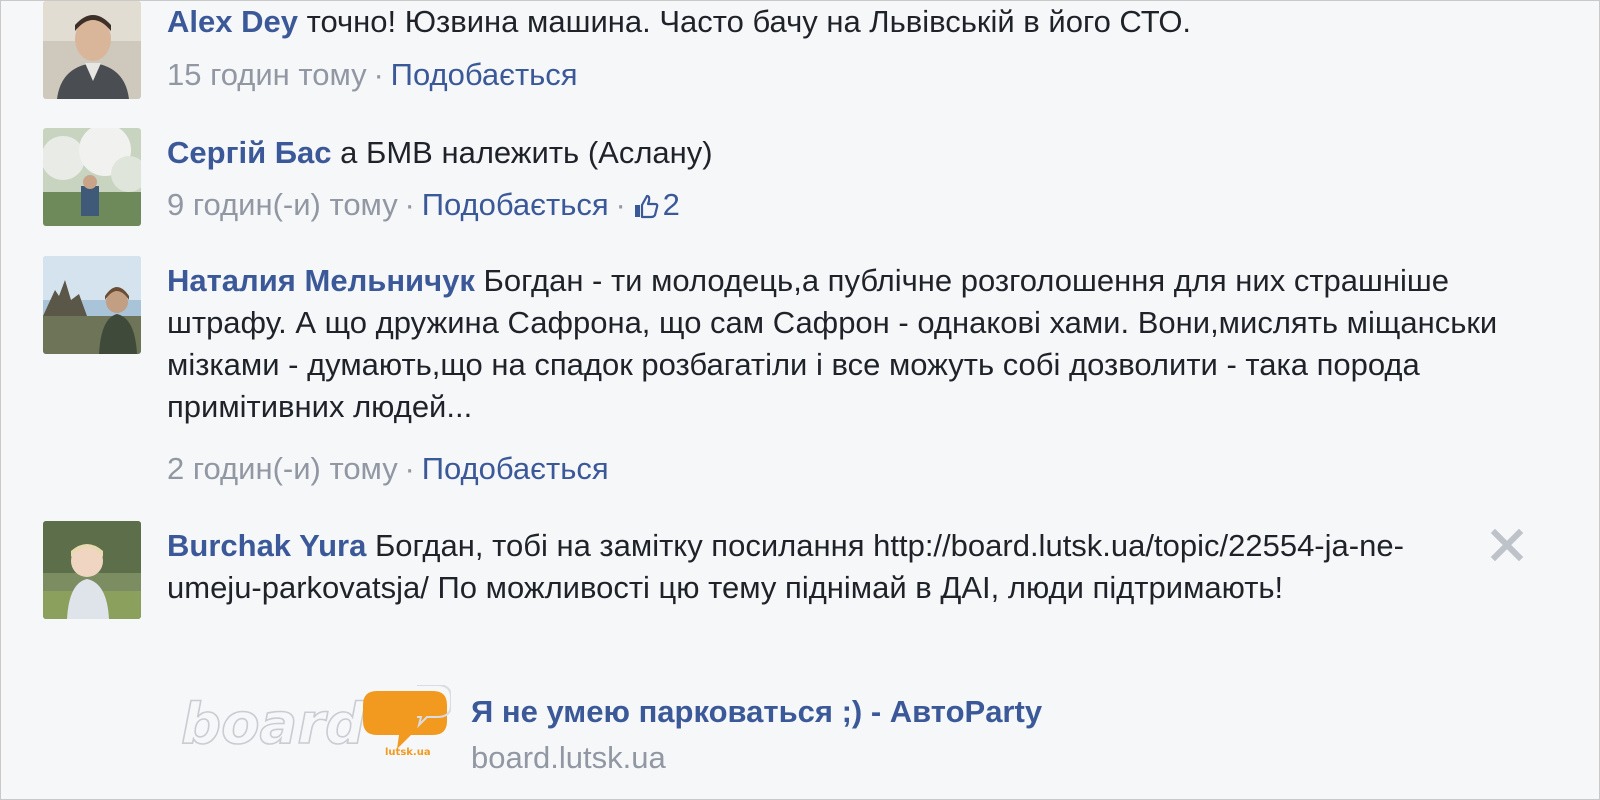  What do you see at coordinates (282, 204) in the screenshot?
I see `comment-time: 9 годин(-и) тому` at bounding box center [282, 204].